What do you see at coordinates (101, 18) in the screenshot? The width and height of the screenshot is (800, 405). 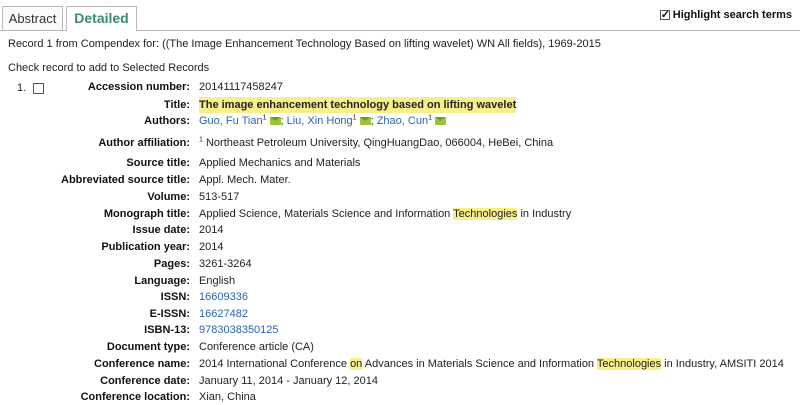 I see `tab-detailed: Detailed` at bounding box center [101, 18].